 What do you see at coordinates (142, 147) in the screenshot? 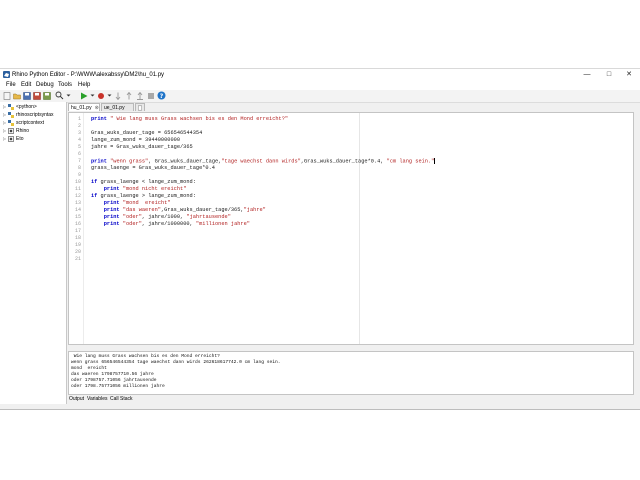
I see `code-text: jahre = Gras_wuks_dauer_tage/365` at bounding box center [142, 147].